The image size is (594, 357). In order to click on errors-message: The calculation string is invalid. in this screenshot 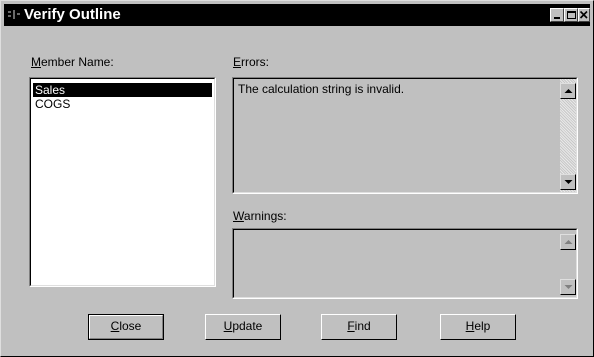, I will do `click(321, 89)`.